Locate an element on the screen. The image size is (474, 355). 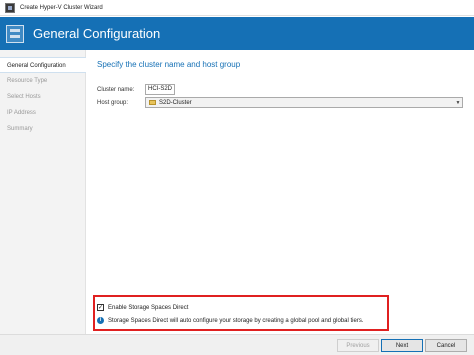
page-title: General Configuration is located at coordinates (97, 33).